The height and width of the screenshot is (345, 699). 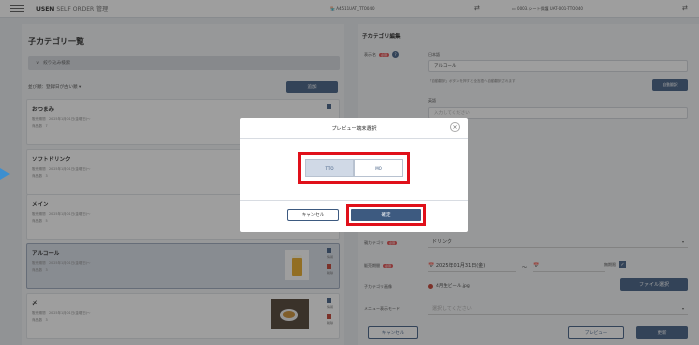 I want to click on confirm-button: 確定, so click(x=386, y=215).